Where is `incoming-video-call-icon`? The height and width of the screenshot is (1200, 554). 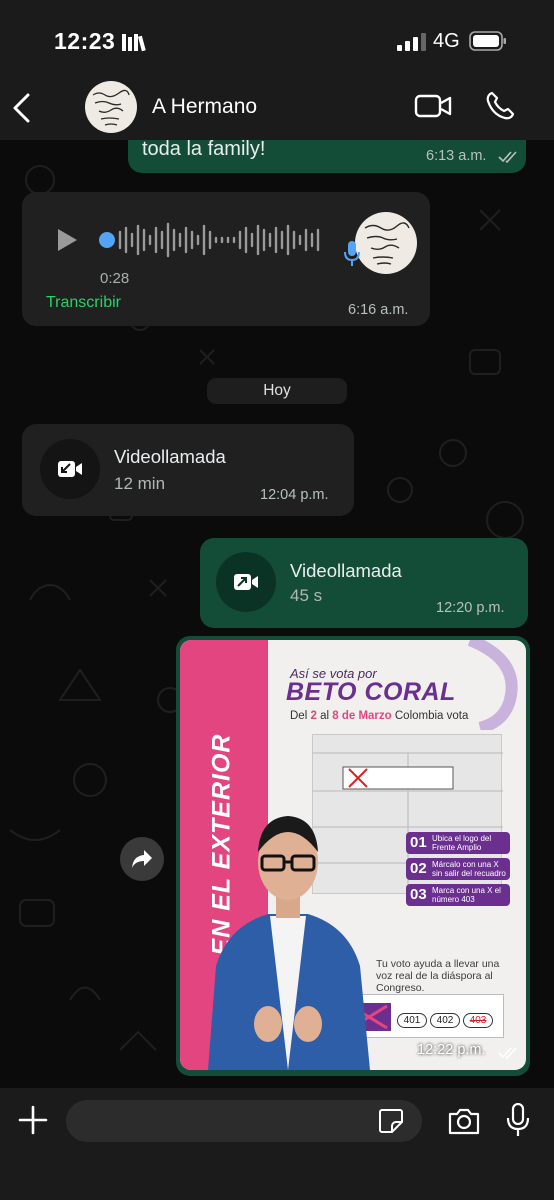
incoming-video-call-icon is located at coordinates (70, 469).